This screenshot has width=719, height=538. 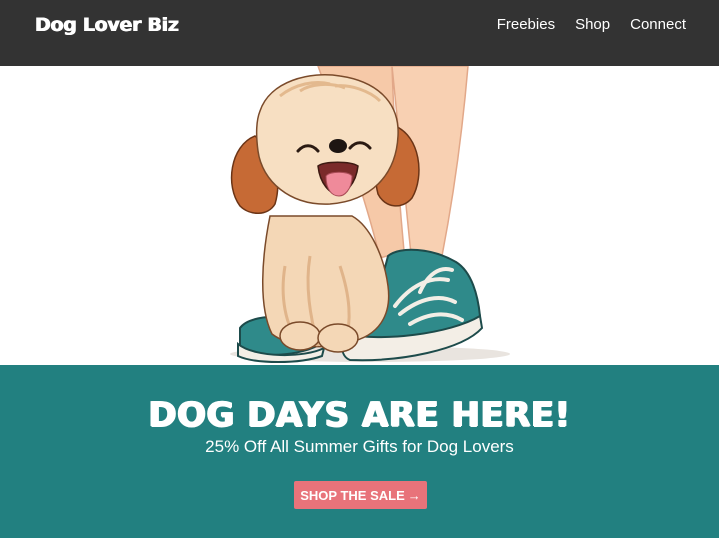 I want to click on arrow-right-icon: →, so click(x=414, y=495).